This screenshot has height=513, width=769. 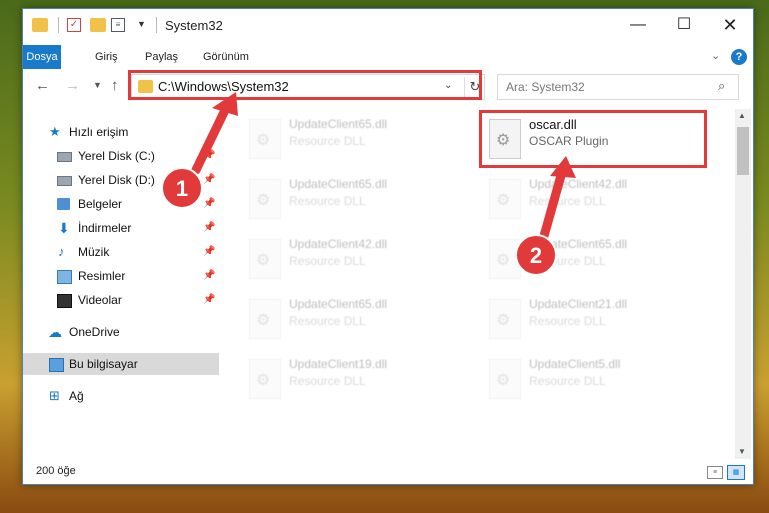 I want to click on chevron-down-icon: ⌄, so click(x=448, y=85).